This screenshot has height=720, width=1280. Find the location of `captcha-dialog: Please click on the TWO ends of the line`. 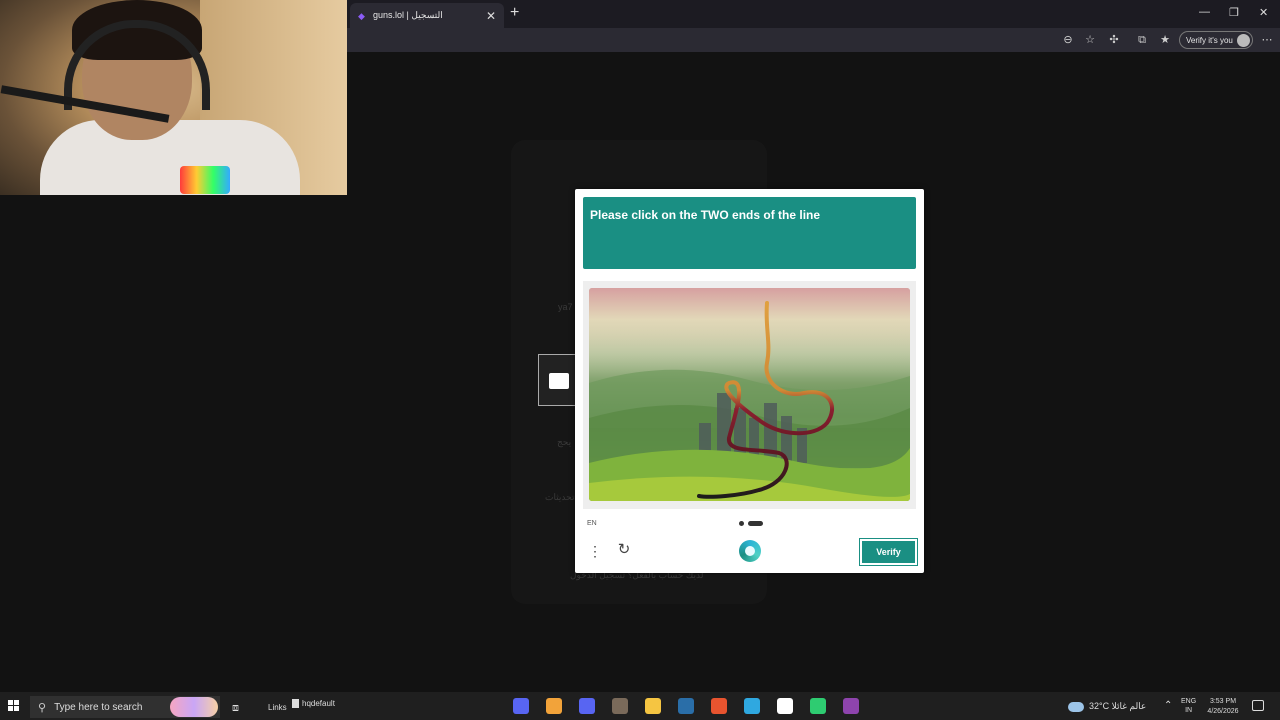

captcha-dialog: Please click on the TWO ends of the line is located at coordinates (749, 381).